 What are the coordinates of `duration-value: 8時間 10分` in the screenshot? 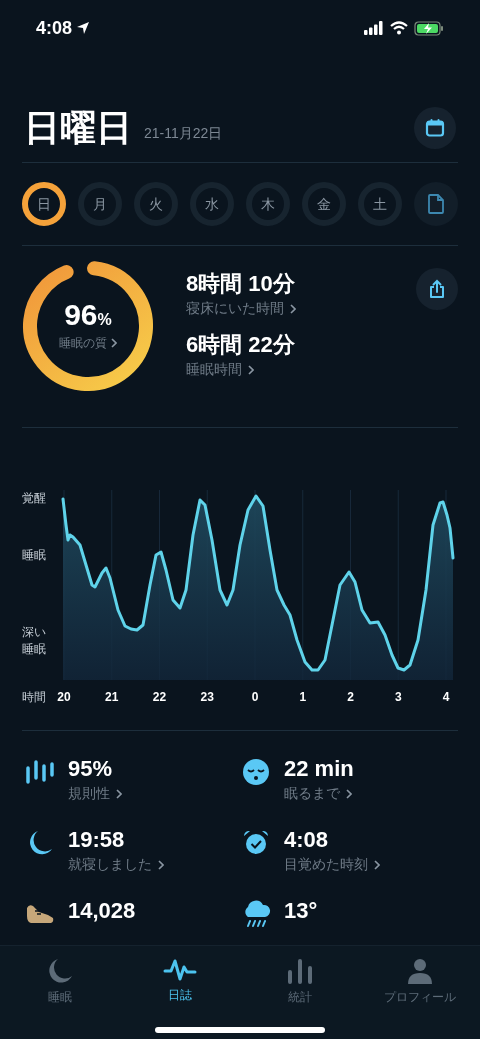 It's located at (241, 284).